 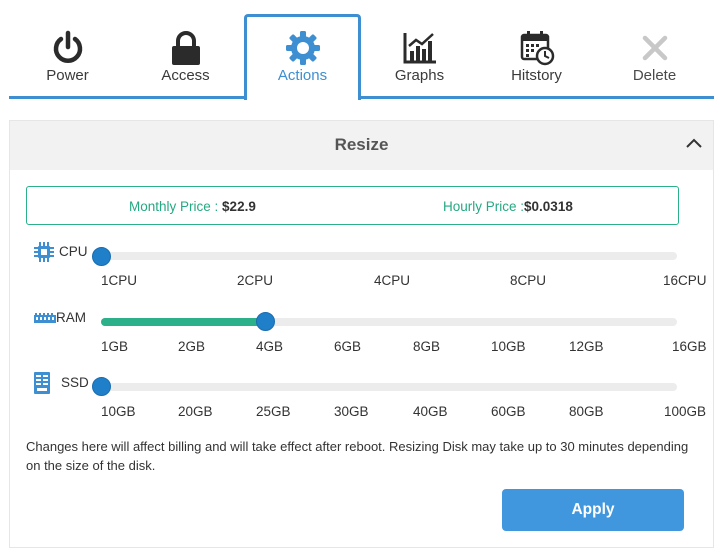 What do you see at coordinates (101, 256) in the screenshot?
I see `cpu-slider-handle` at bounding box center [101, 256].